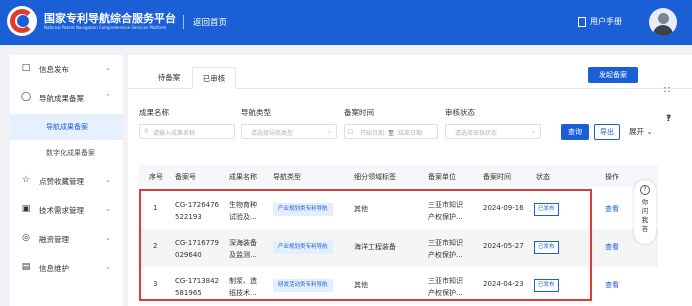 Image resolution: width=692 pixels, height=306 pixels. I want to click on question-icon: ?, so click(645, 190).